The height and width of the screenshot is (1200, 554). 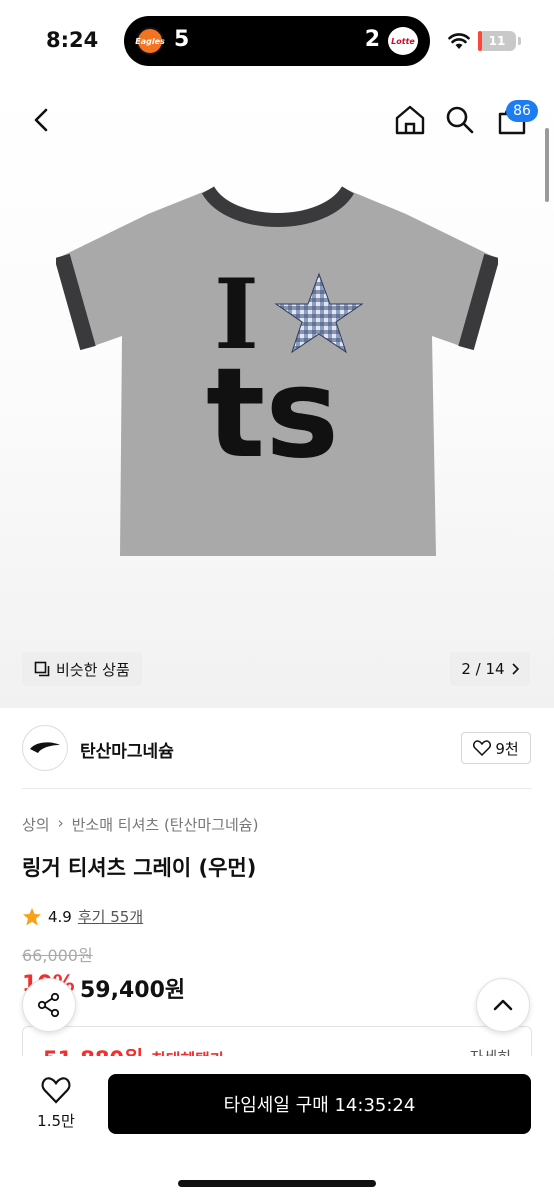 What do you see at coordinates (480, 41) in the screenshot?
I see `battery-fill` at bounding box center [480, 41].